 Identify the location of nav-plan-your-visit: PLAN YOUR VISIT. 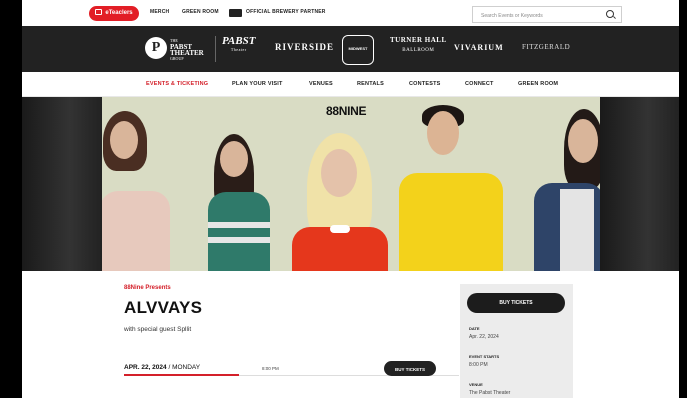
(257, 84).